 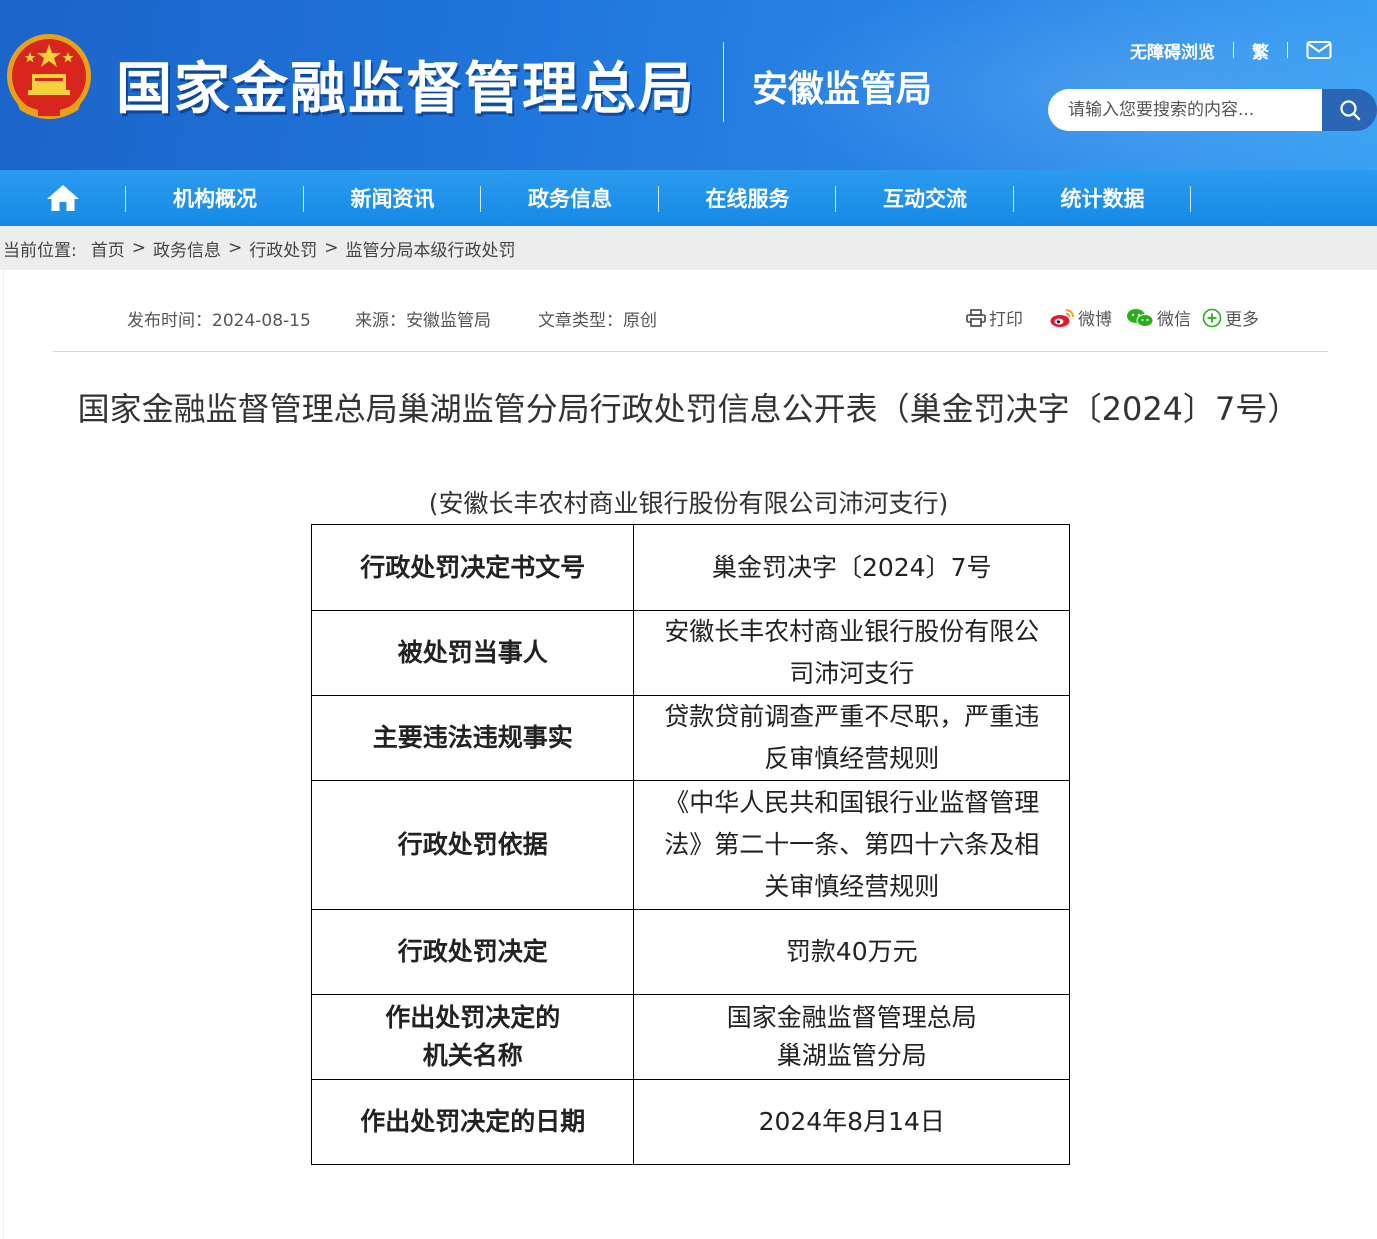 I want to click on row-key: 主要违法违规事实, so click(x=472, y=738).